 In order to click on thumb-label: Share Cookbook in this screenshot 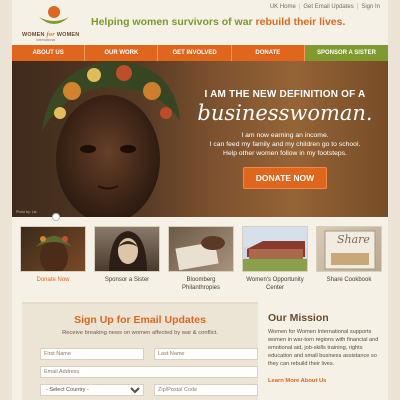, I will do `click(349, 280)`.